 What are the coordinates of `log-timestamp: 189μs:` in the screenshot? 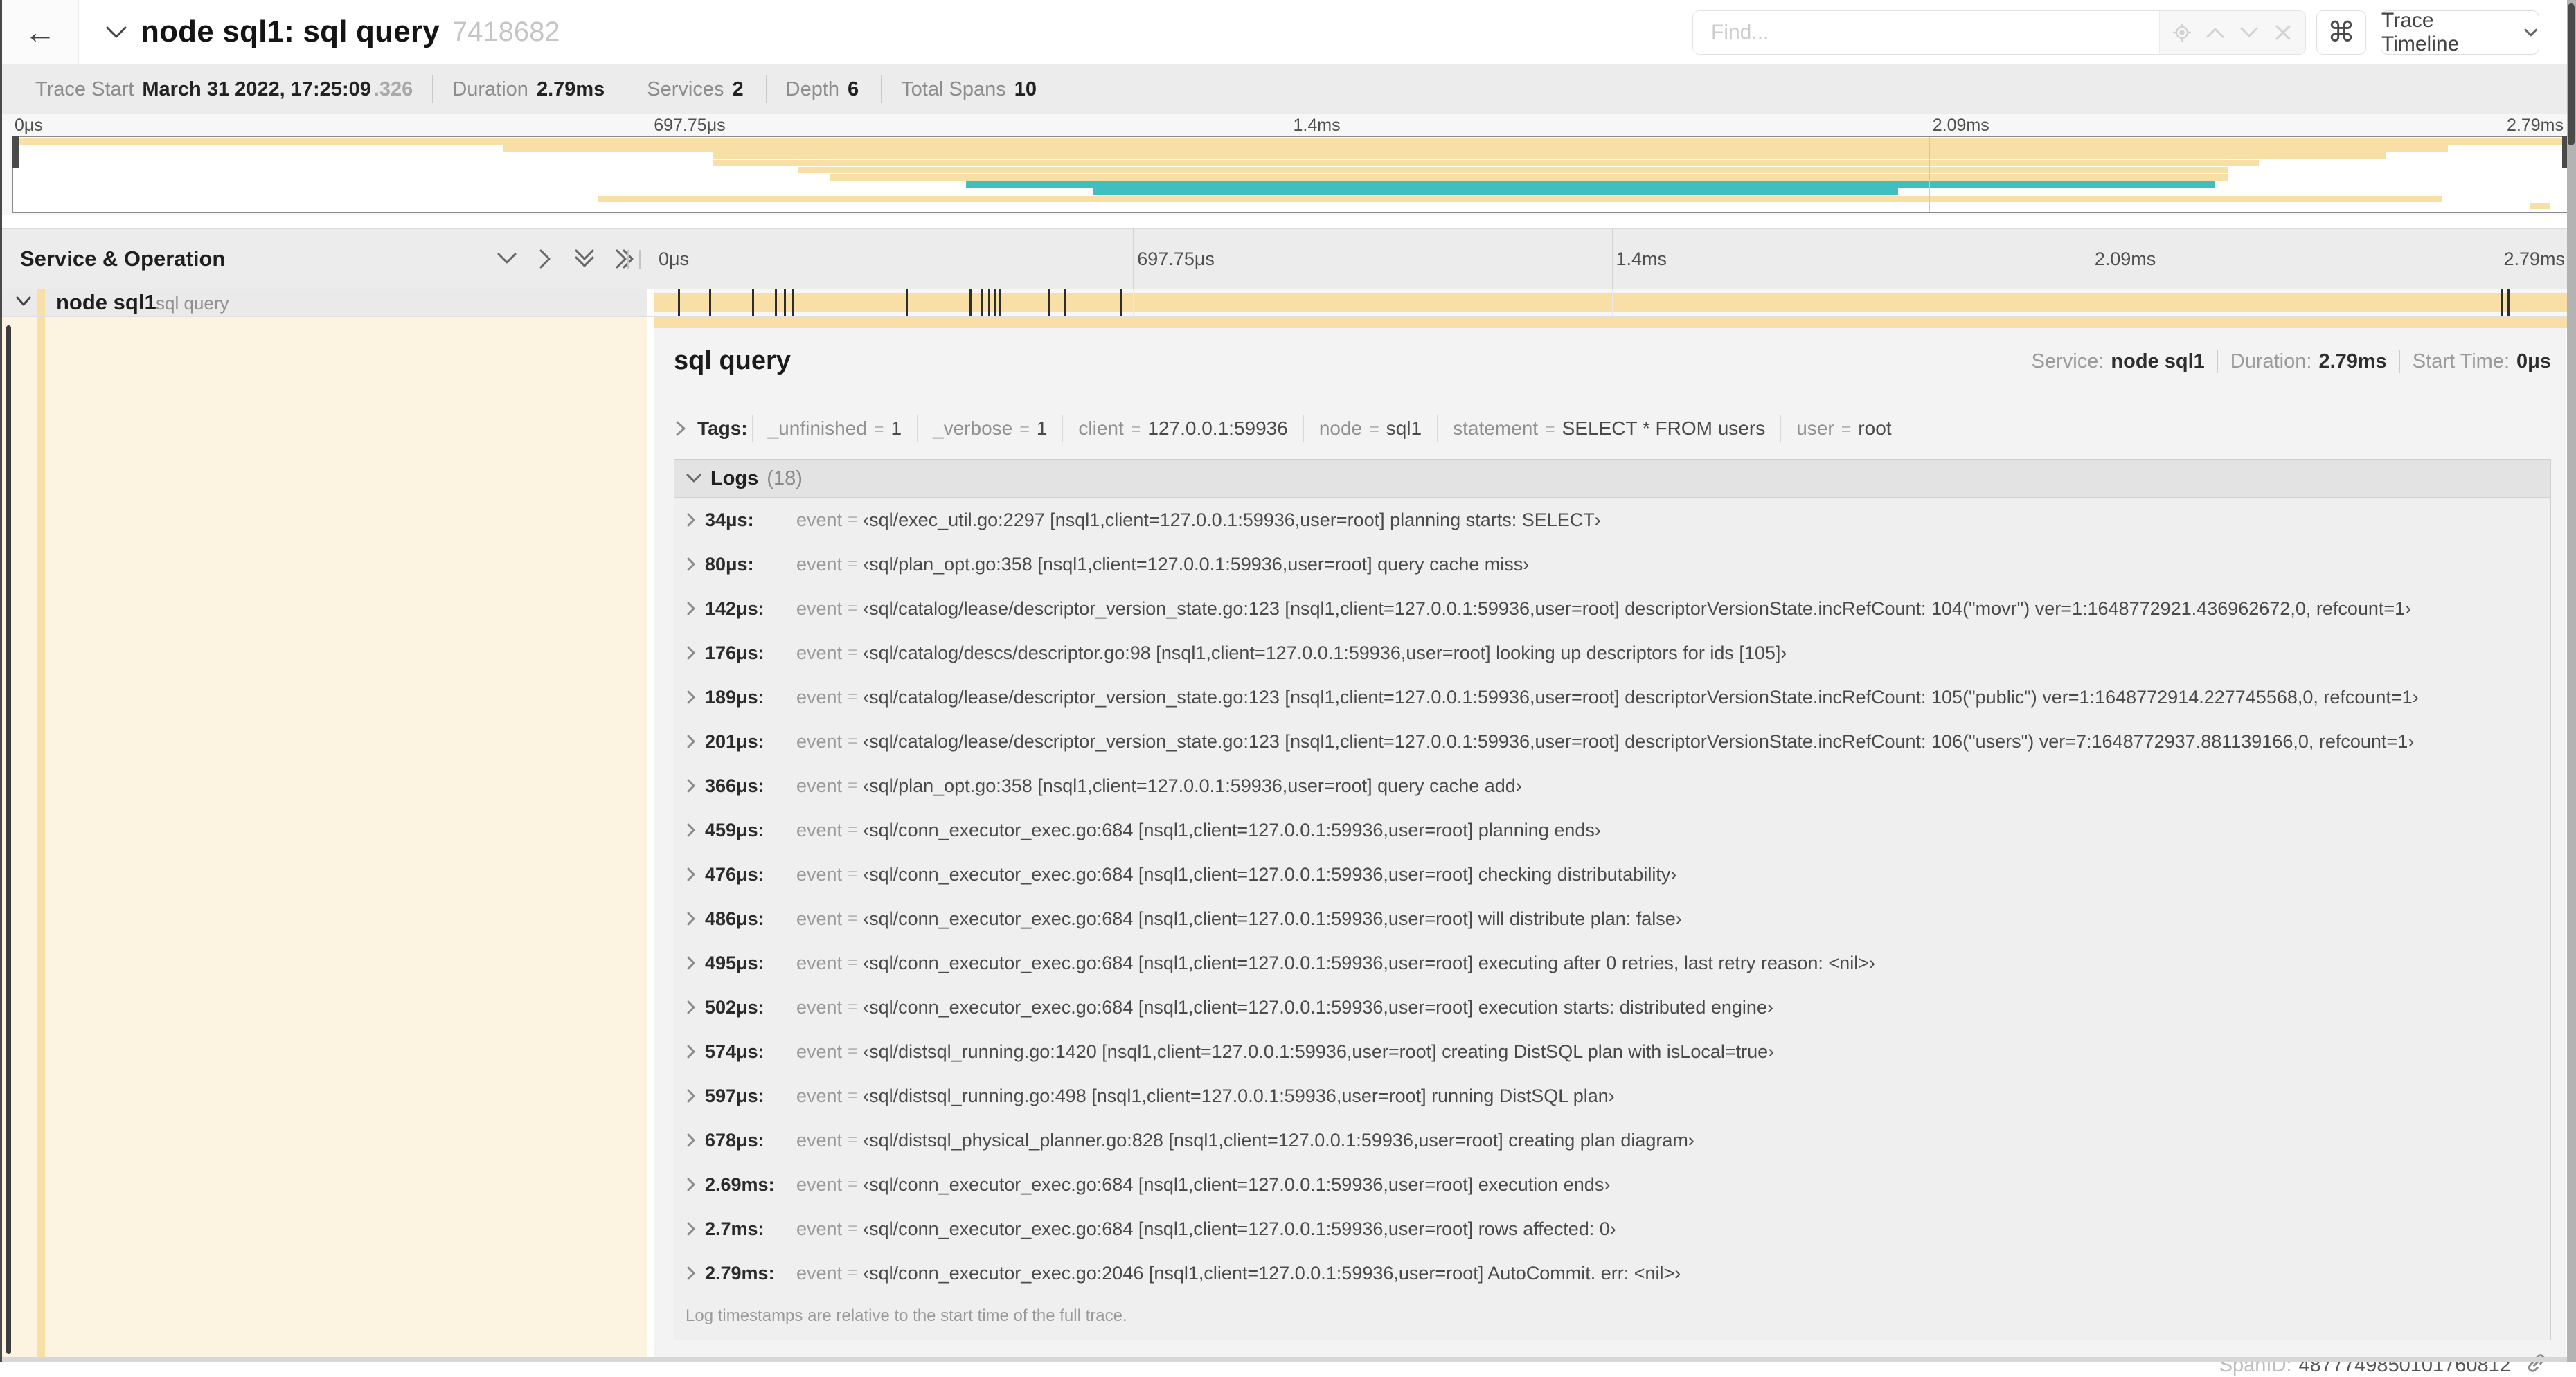 It's located at (735, 697).